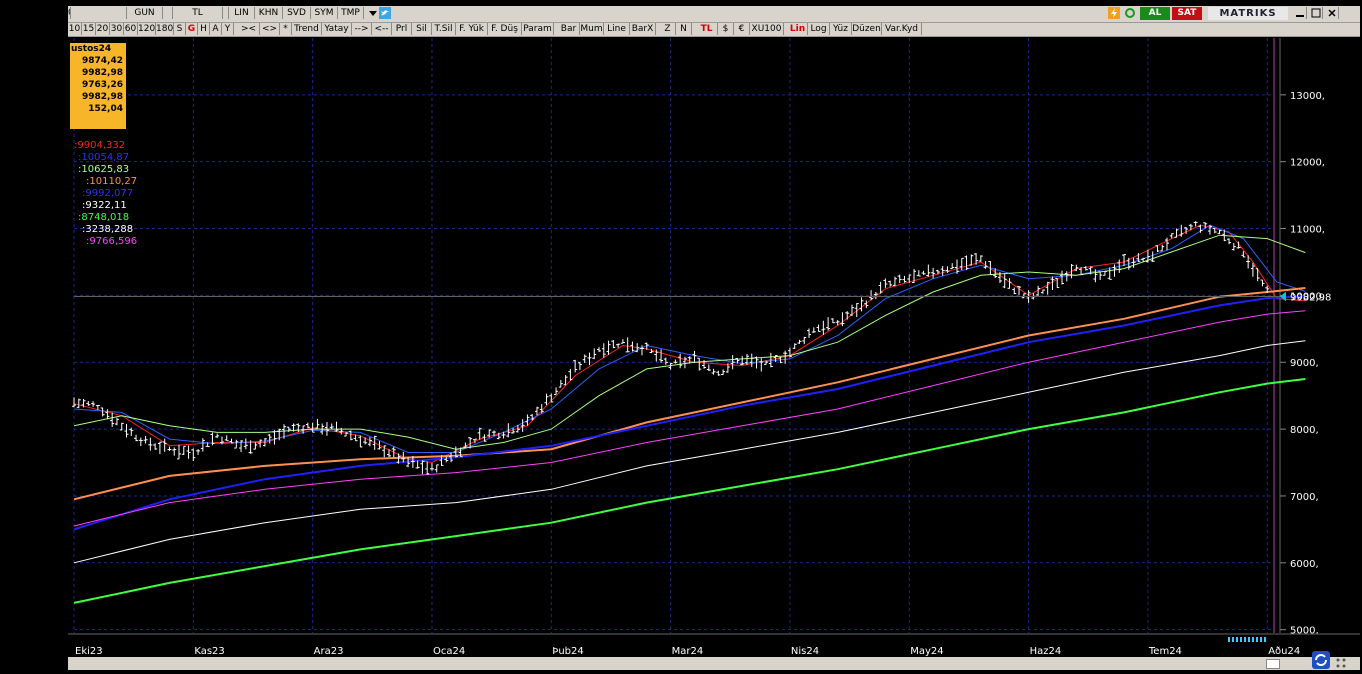 The image size is (1362, 674). What do you see at coordinates (1304, 564) in the screenshot?
I see `y-tick-label-7: 6000,` at bounding box center [1304, 564].